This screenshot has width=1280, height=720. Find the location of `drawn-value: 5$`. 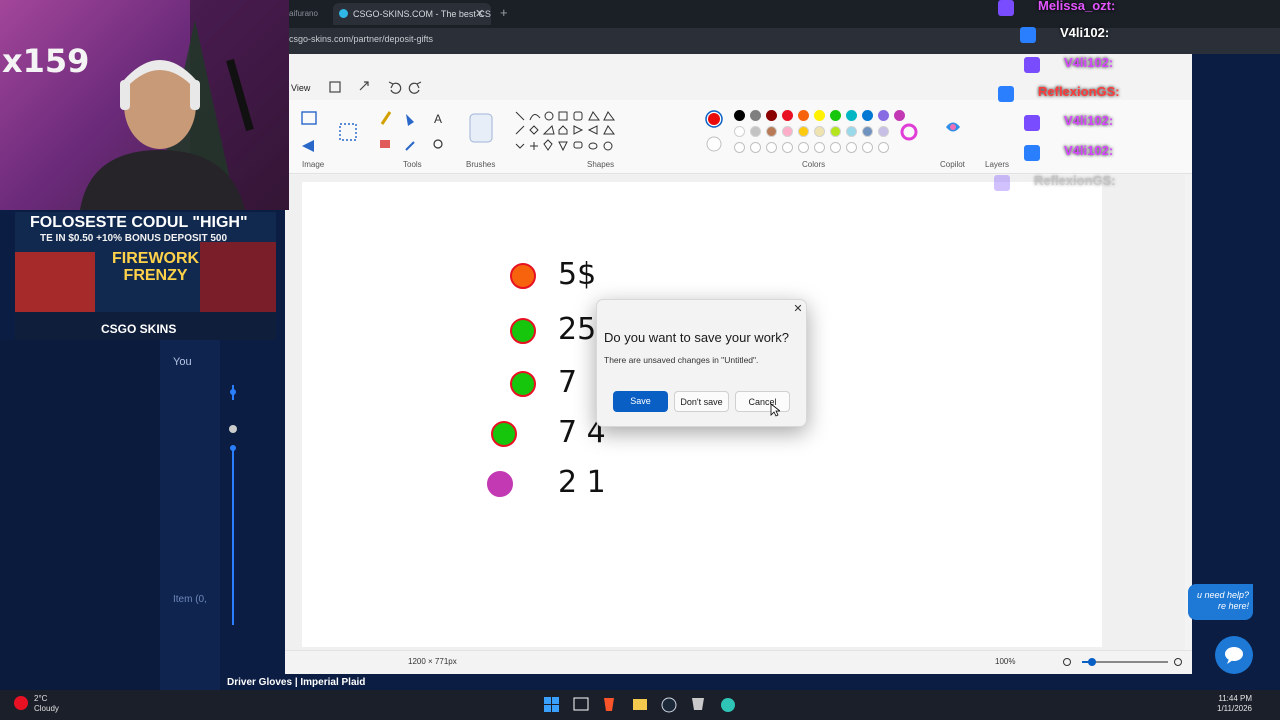

drawn-value: 5$ is located at coordinates (577, 274).